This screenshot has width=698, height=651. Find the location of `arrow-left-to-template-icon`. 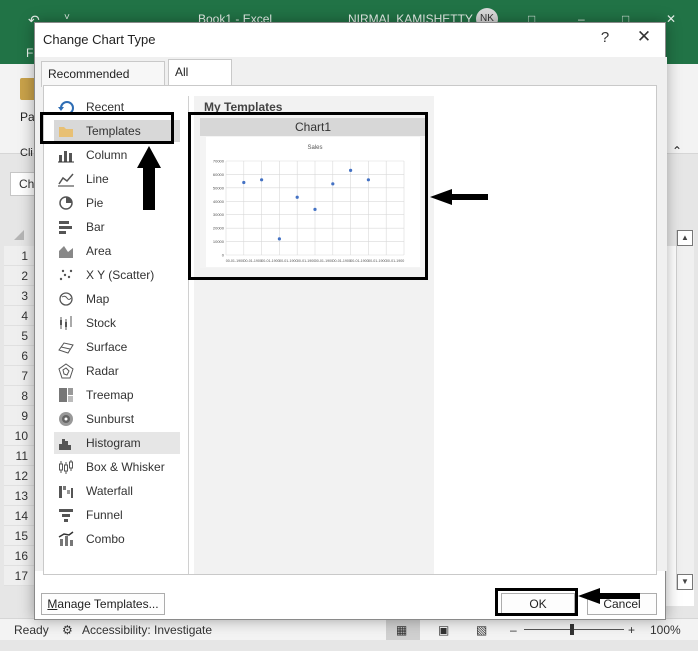

arrow-left-to-template-icon is located at coordinates (459, 197).